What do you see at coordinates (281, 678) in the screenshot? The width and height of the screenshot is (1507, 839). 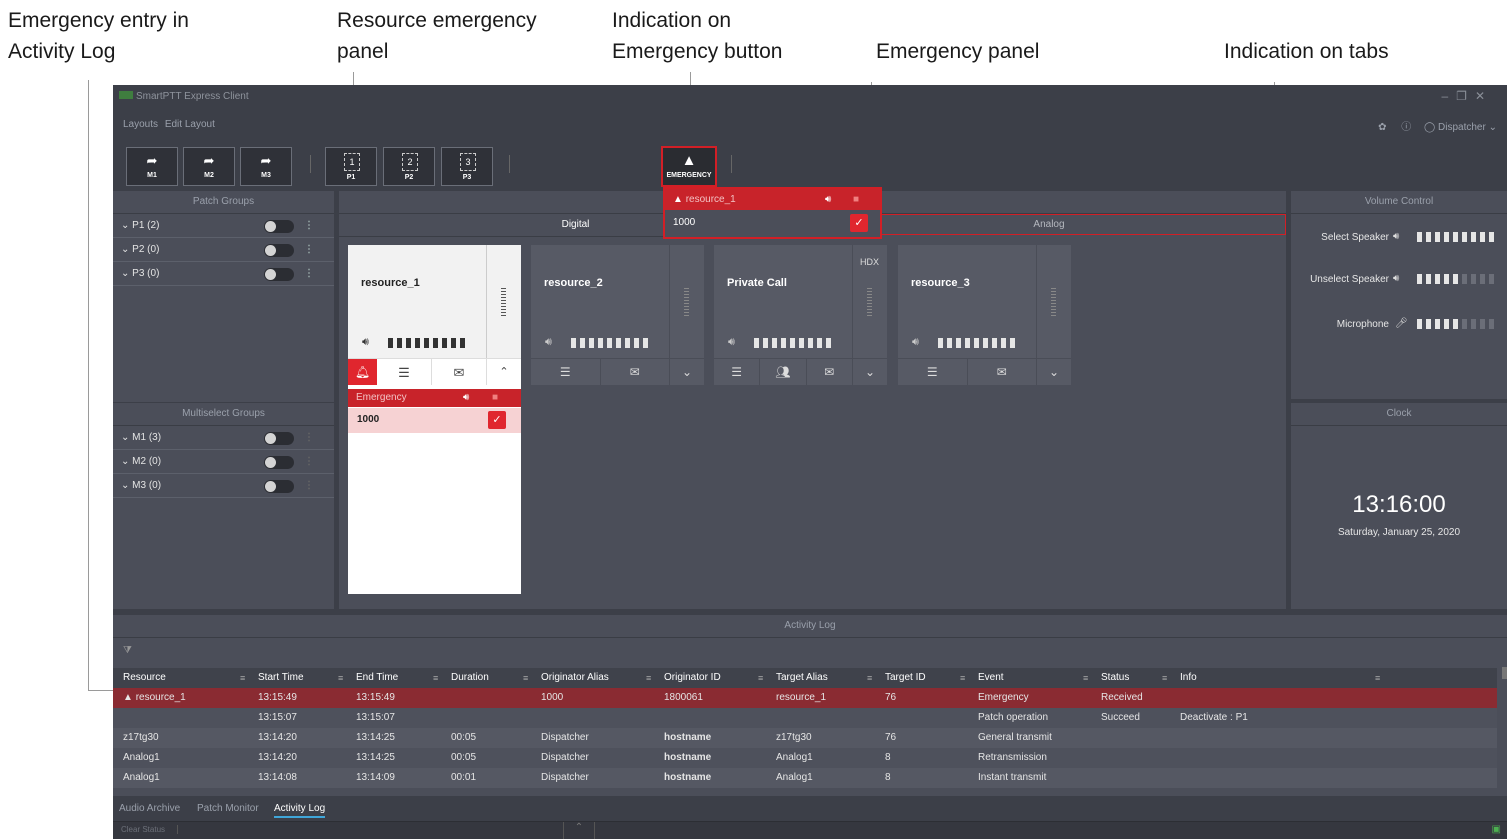 I see `column-header: Start Time` at bounding box center [281, 678].